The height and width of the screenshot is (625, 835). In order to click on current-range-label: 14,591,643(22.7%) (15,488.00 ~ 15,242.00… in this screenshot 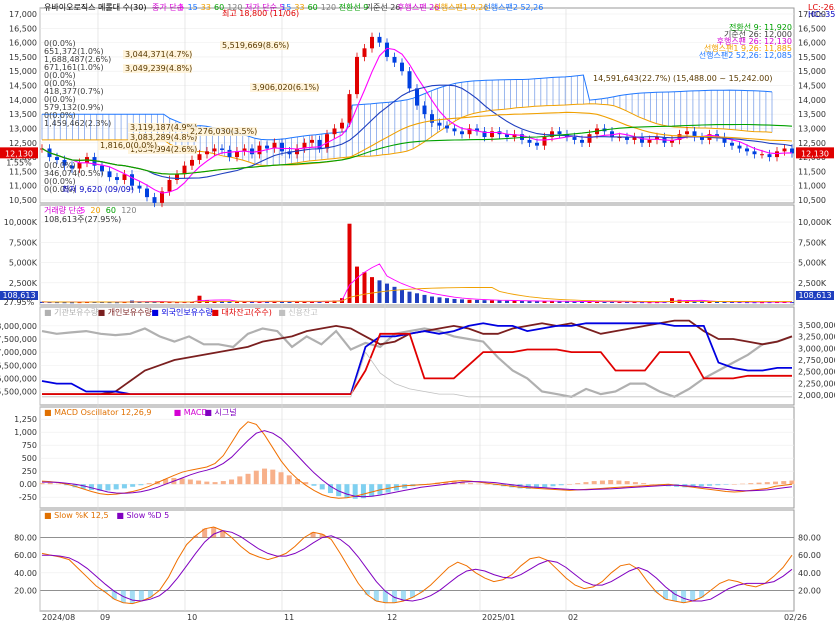, I will do `click(682, 78)`.